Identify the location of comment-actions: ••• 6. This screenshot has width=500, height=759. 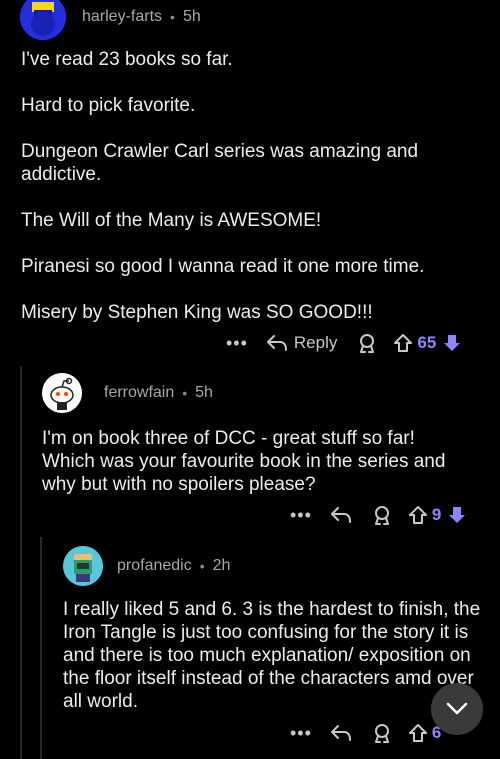
(368, 733).